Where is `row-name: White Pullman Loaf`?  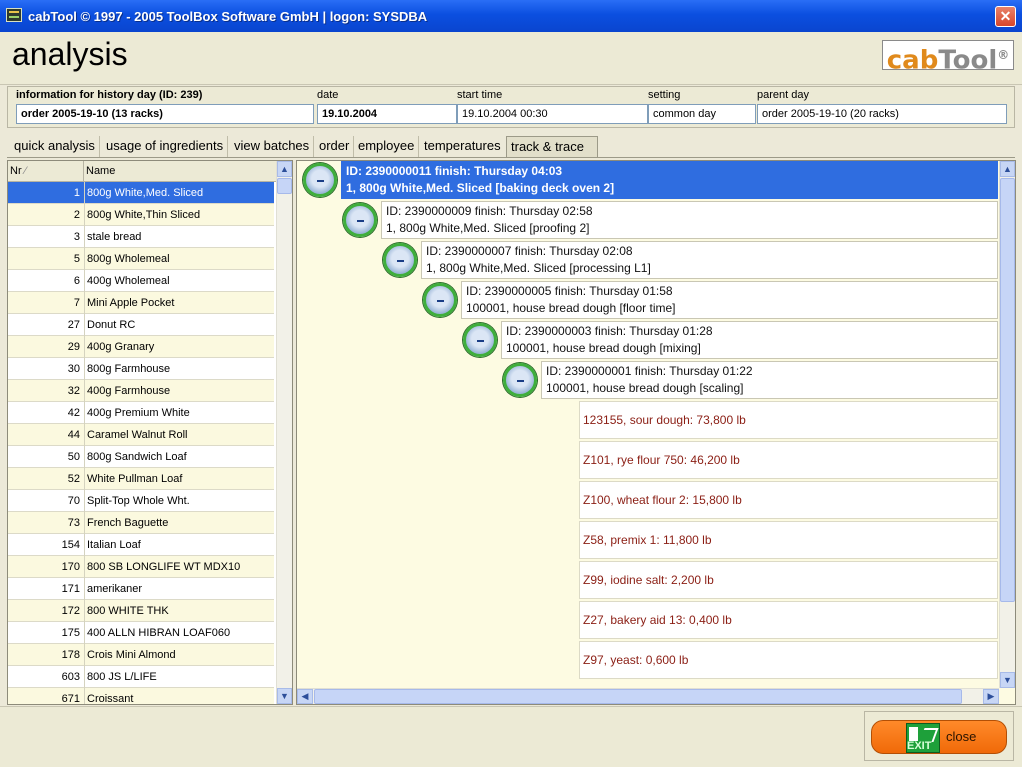
row-name: White Pullman Loaf is located at coordinates (135, 479).